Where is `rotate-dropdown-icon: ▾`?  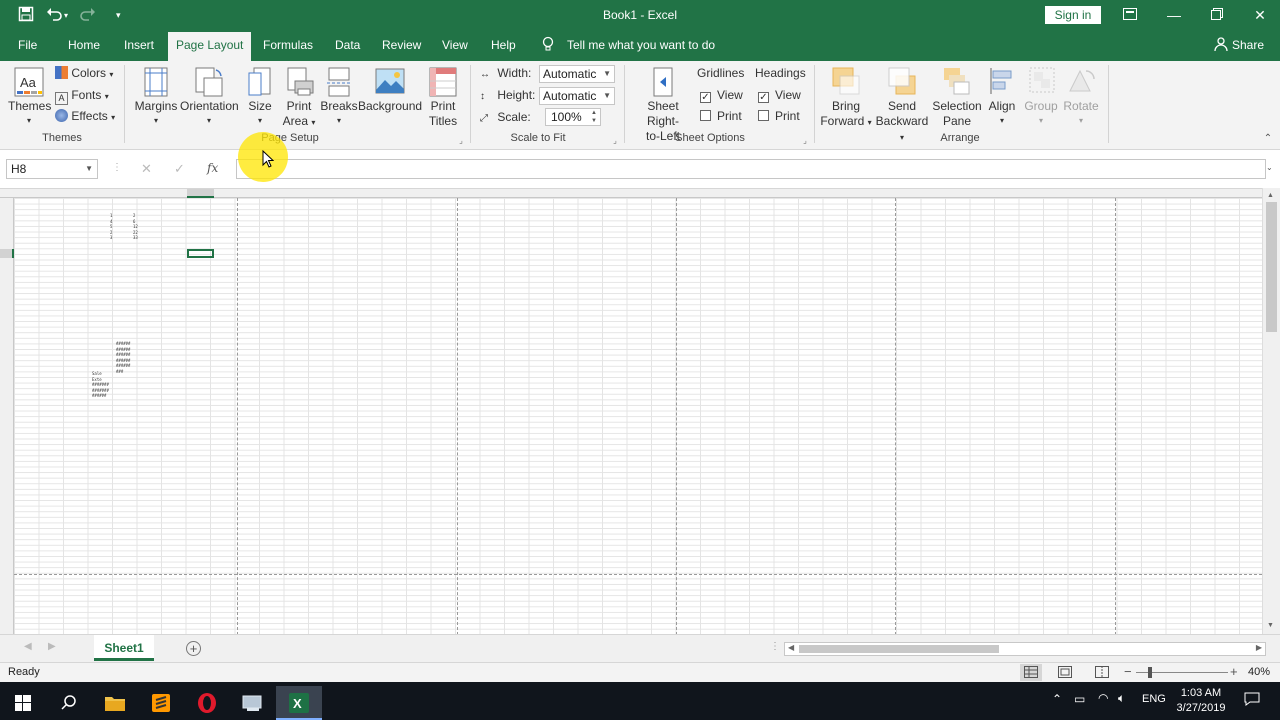 rotate-dropdown-icon: ▾ is located at coordinates (1081, 120).